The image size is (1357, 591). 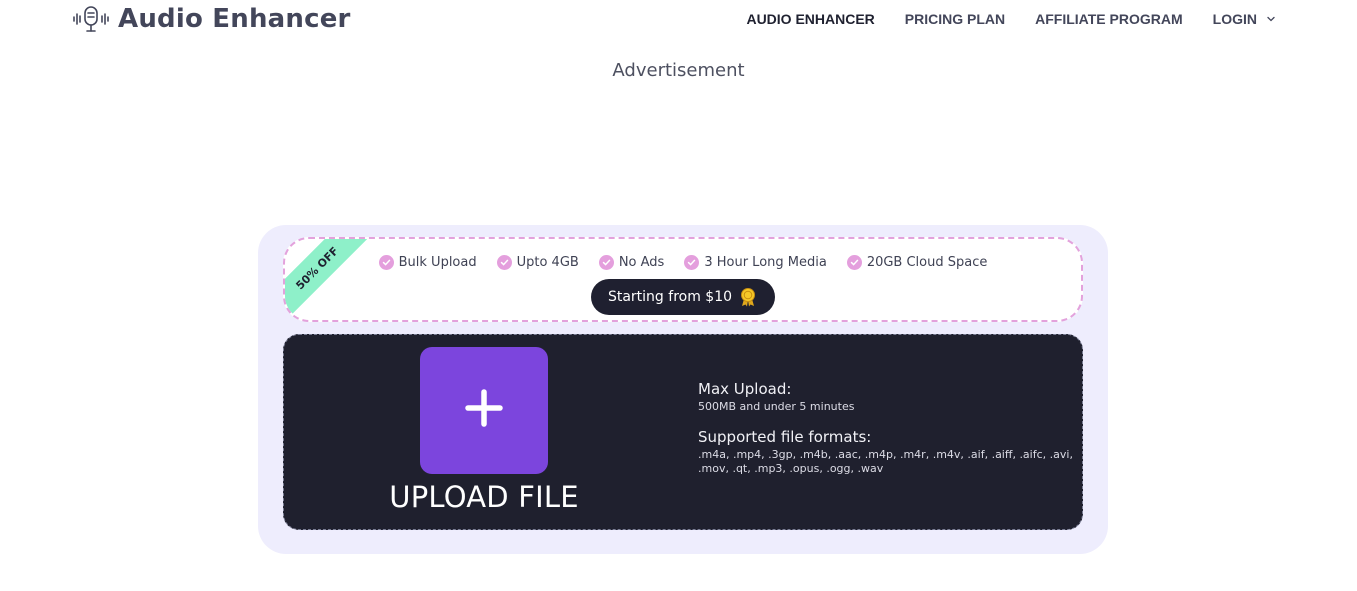 I want to click on medal-icon, so click(x=748, y=297).